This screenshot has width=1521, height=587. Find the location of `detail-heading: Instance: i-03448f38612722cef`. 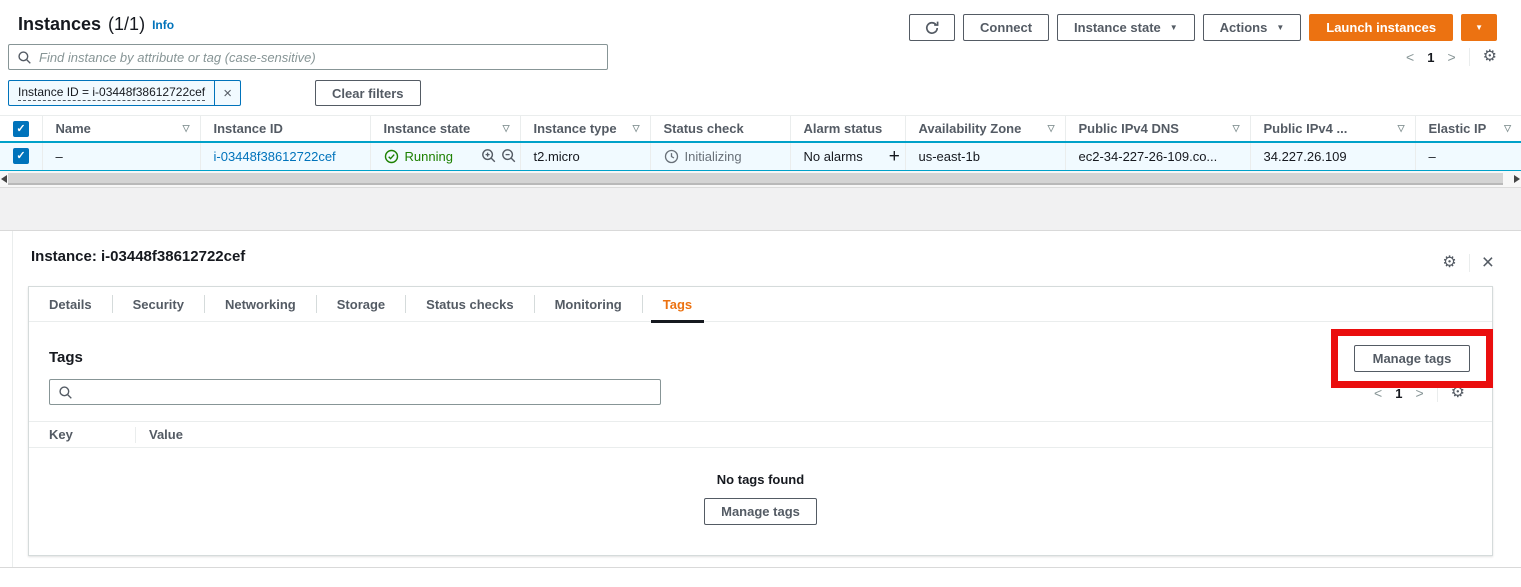

detail-heading: Instance: i-03448f38612722cef is located at coordinates (138, 256).